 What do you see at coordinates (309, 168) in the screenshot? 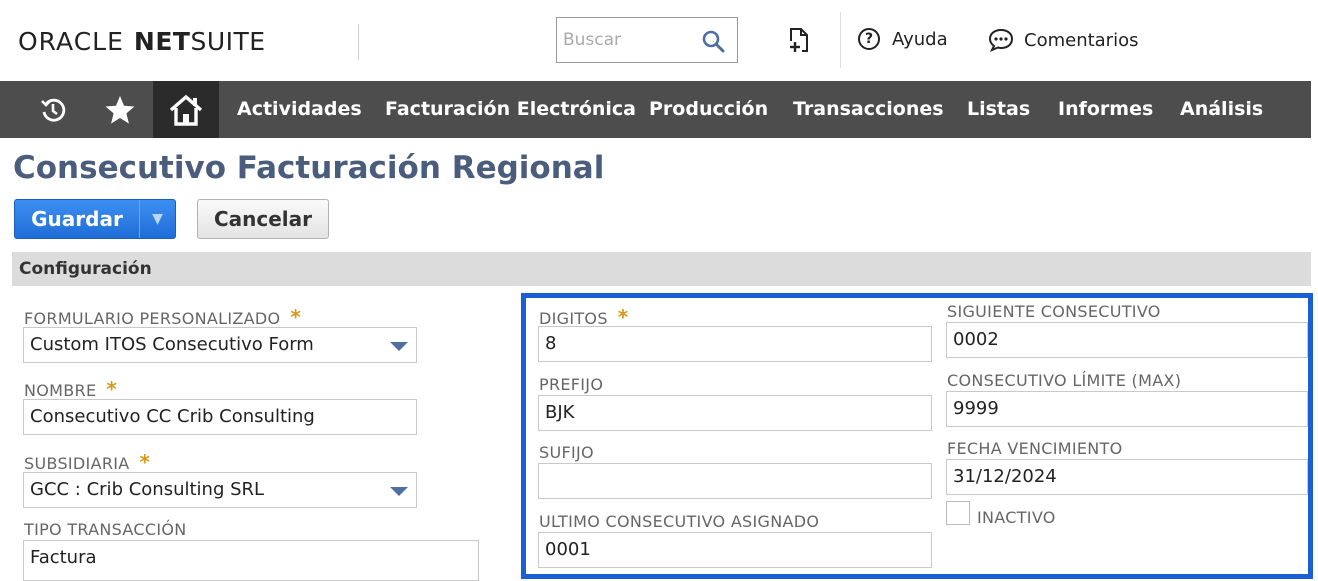
I see `page-title: Consecutivo Facturación Regional` at bounding box center [309, 168].